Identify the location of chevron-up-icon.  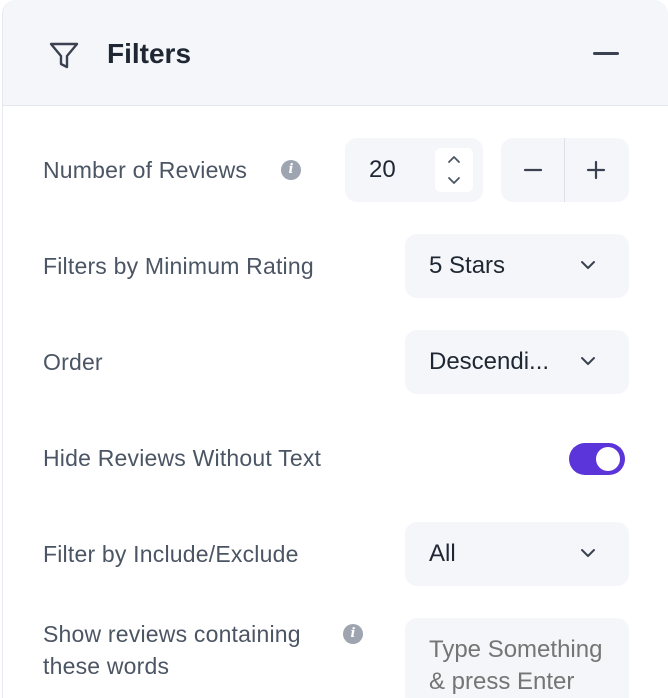
(454, 159).